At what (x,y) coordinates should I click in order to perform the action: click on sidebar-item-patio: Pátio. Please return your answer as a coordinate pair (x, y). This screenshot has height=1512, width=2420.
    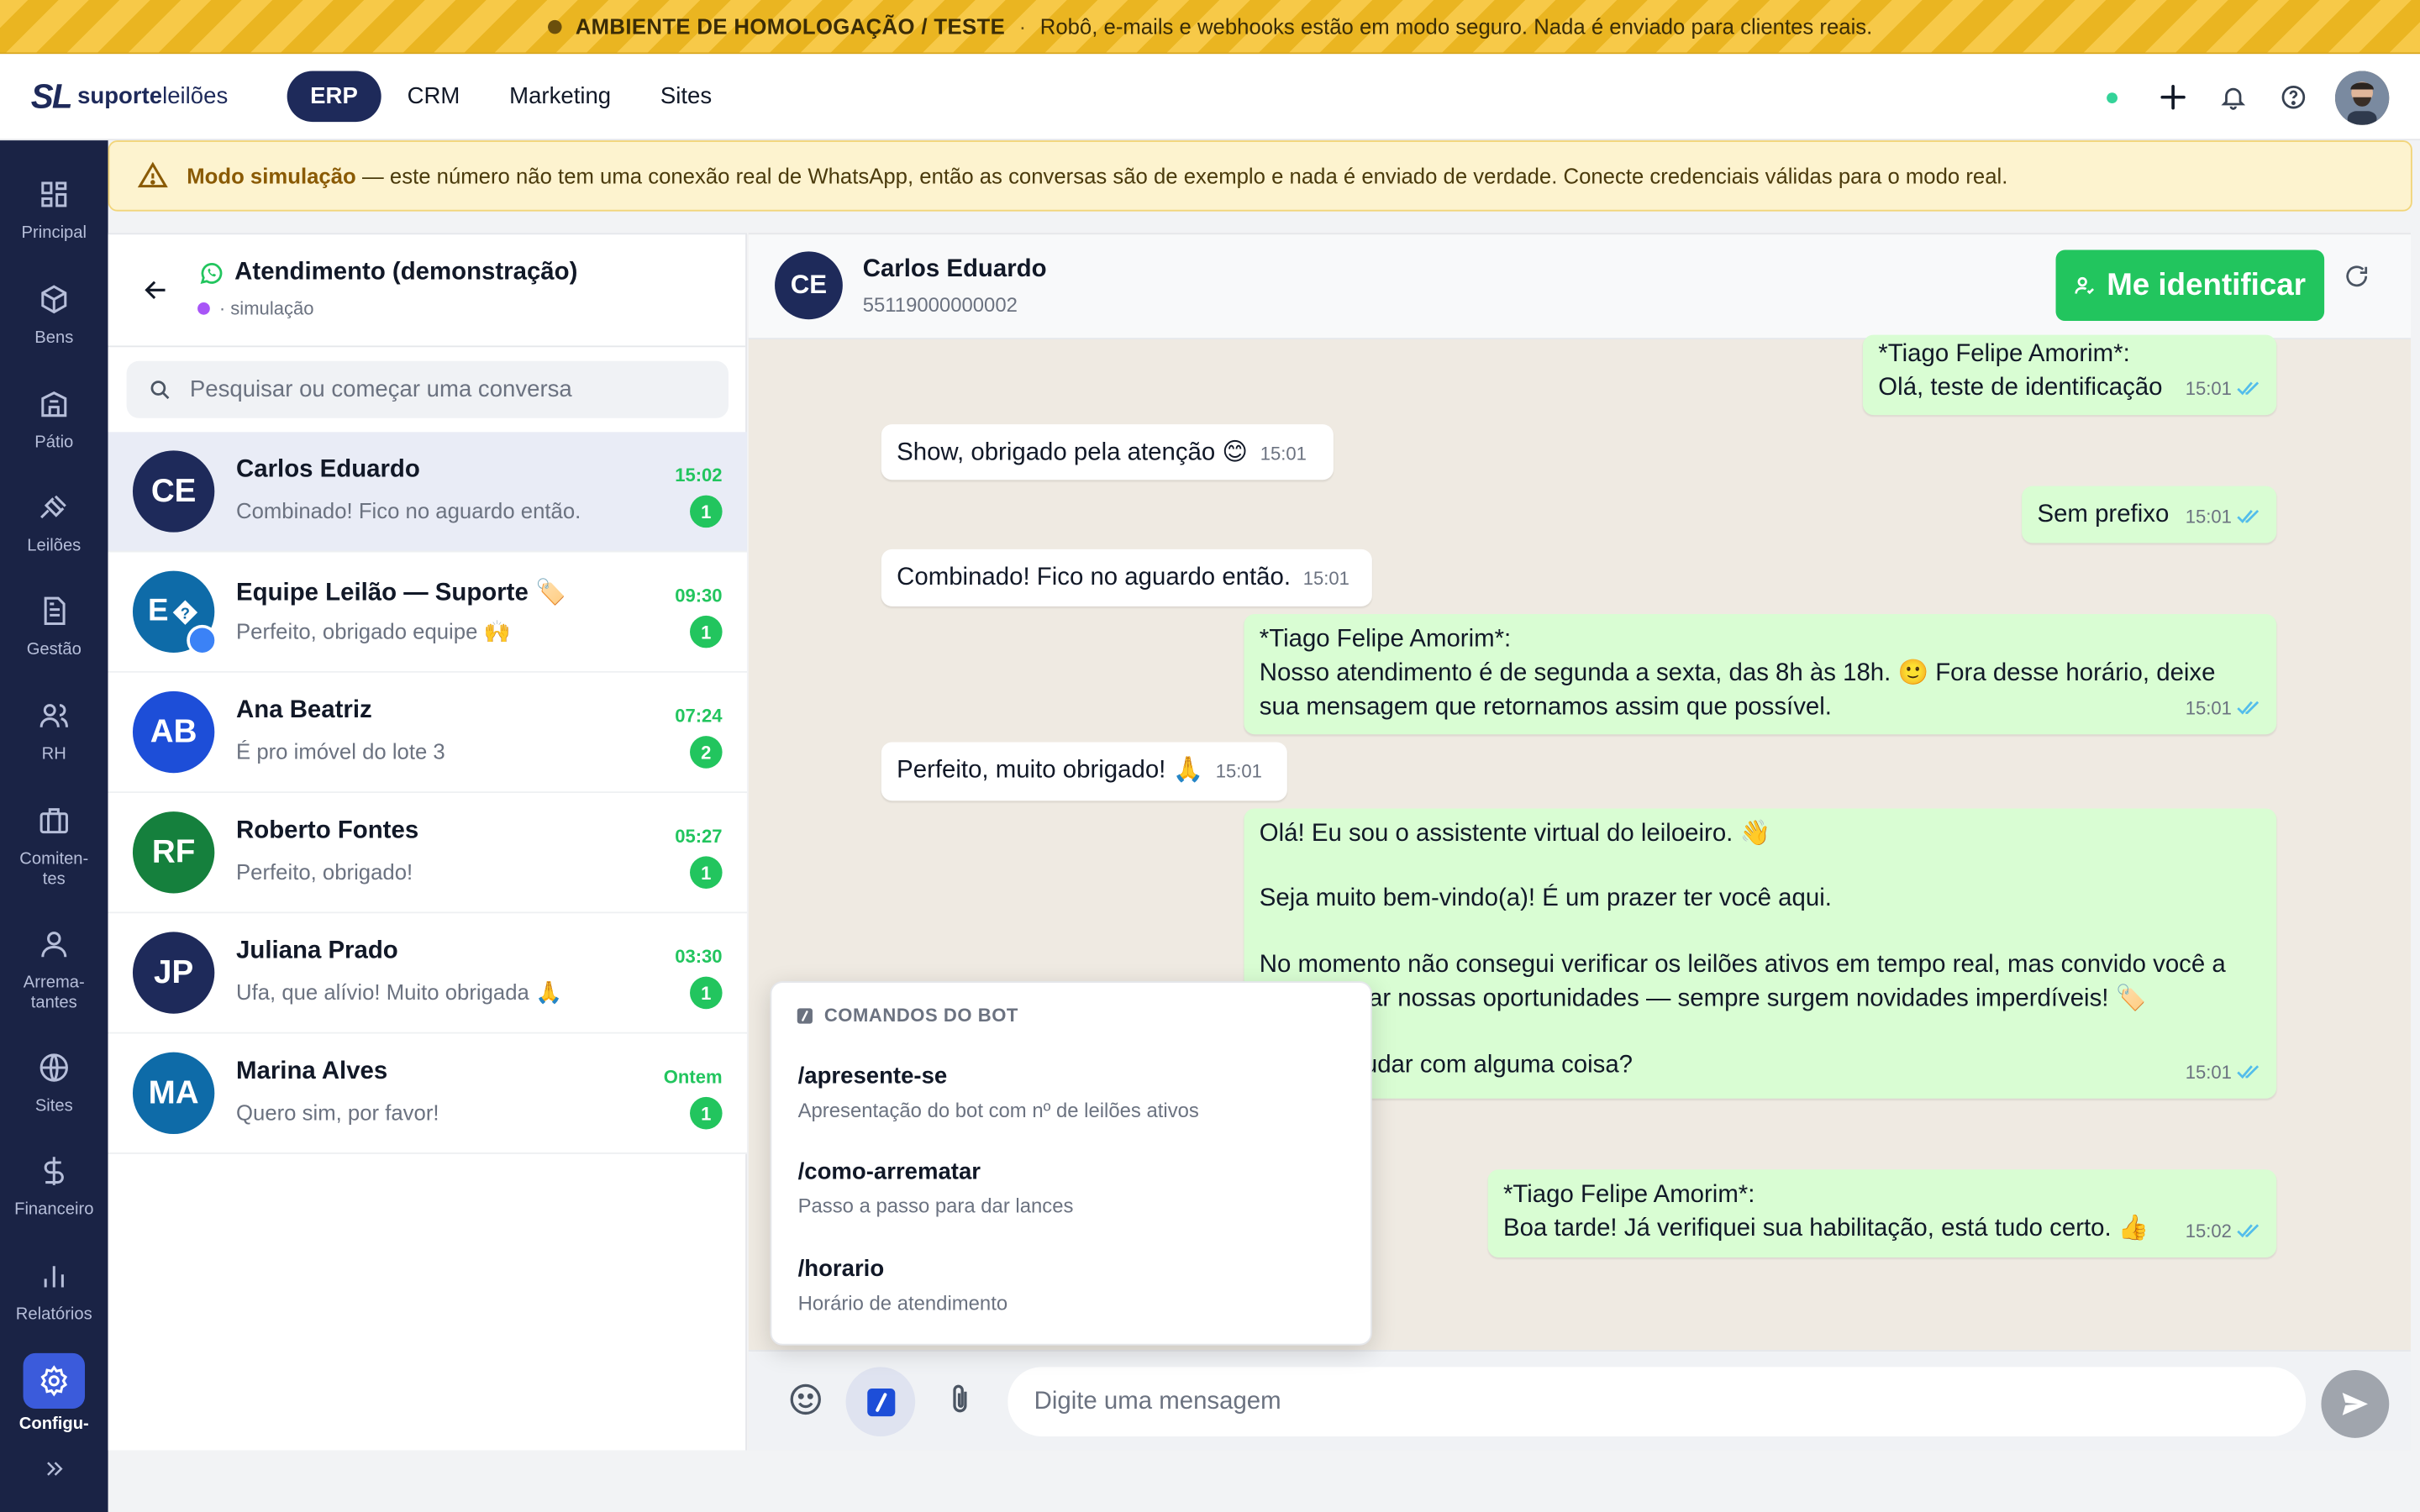
    Looking at the image, I should click on (54, 420).